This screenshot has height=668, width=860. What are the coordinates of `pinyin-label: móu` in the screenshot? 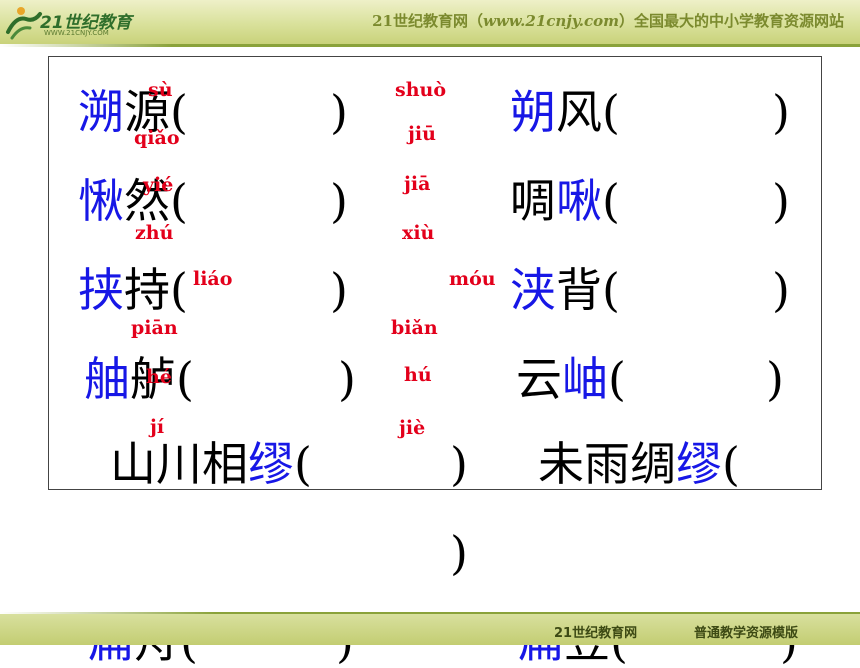 It's located at (472, 279).